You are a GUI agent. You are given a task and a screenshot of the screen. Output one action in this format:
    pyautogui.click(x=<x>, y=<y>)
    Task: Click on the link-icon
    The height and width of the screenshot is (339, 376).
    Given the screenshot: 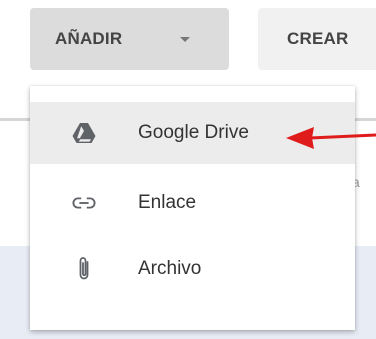 What is the action you would take?
    pyautogui.click(x=84, y=203)
    